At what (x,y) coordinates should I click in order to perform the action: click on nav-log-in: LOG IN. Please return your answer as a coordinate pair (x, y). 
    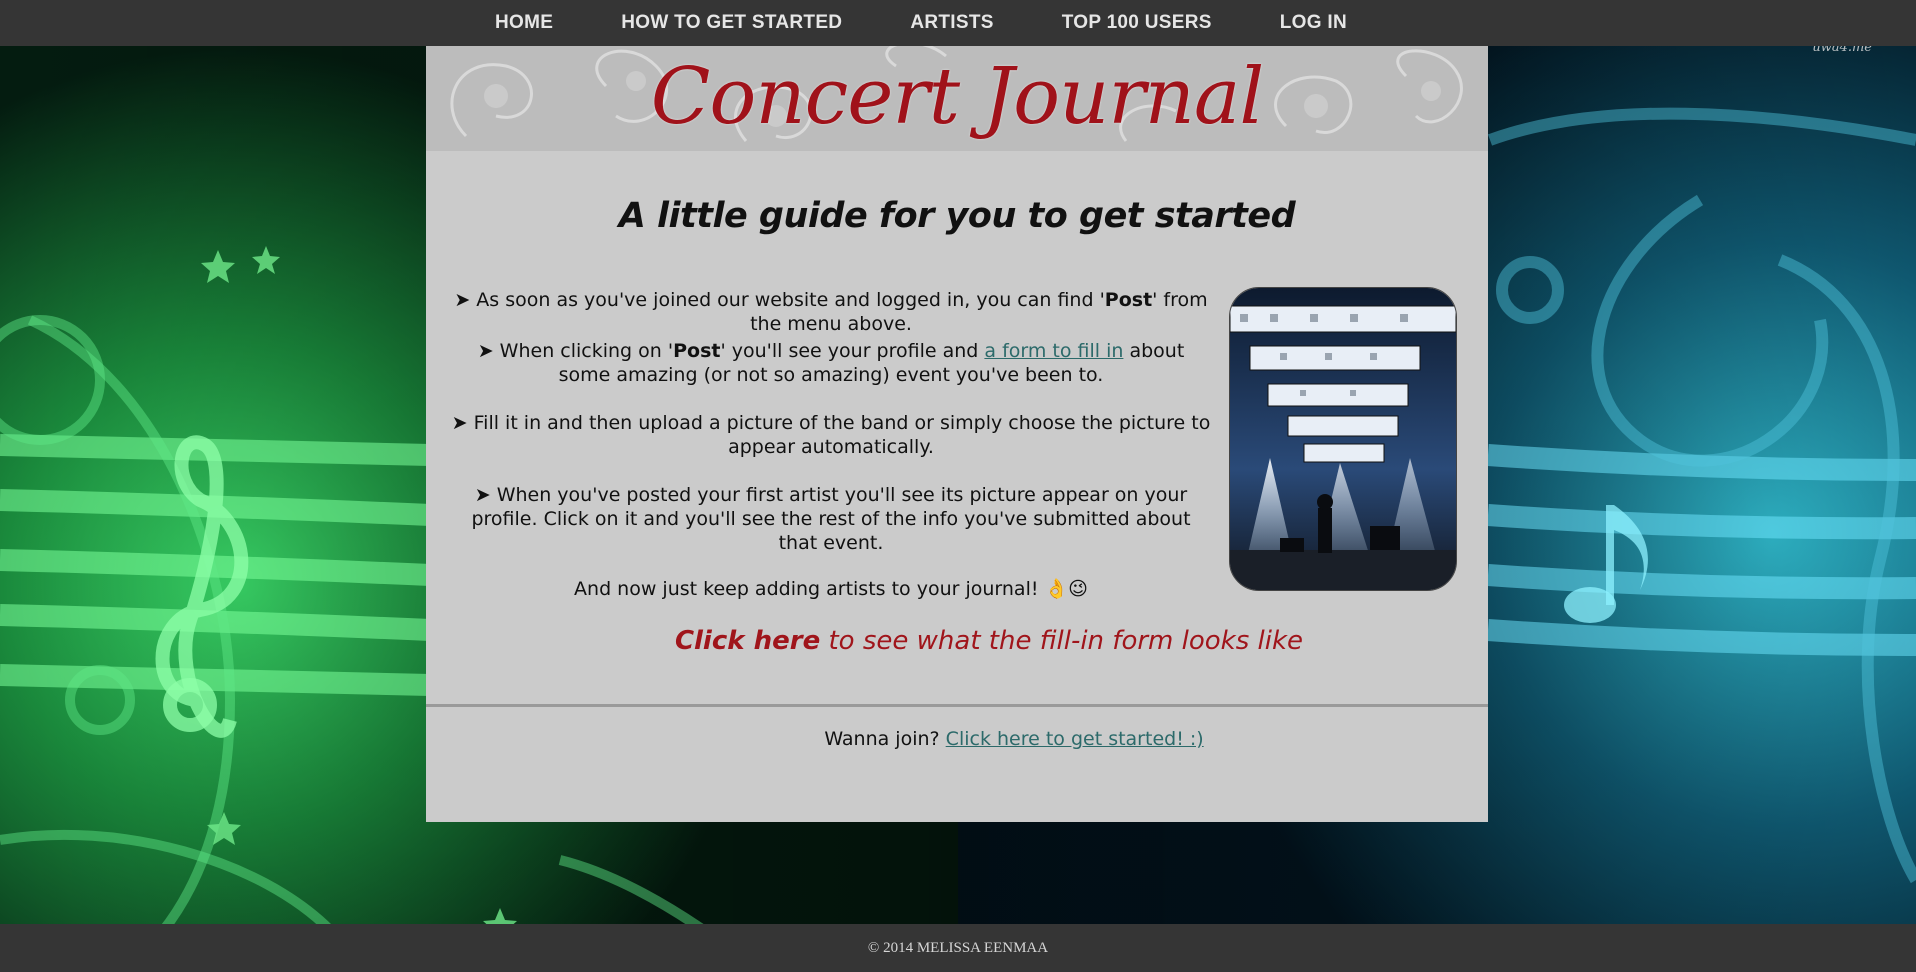
    Looking at the image, I should click on (1313, 23).